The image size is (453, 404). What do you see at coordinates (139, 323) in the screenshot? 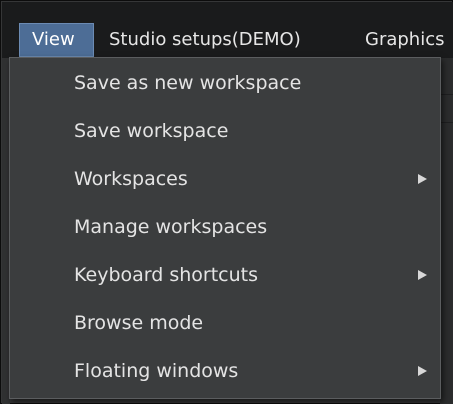
I see `menu-item-label: Browse mode` at bounding box center [139, 323].